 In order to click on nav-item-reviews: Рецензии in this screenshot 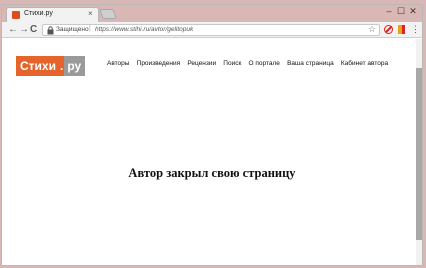, I will do `click(201, 63)`.